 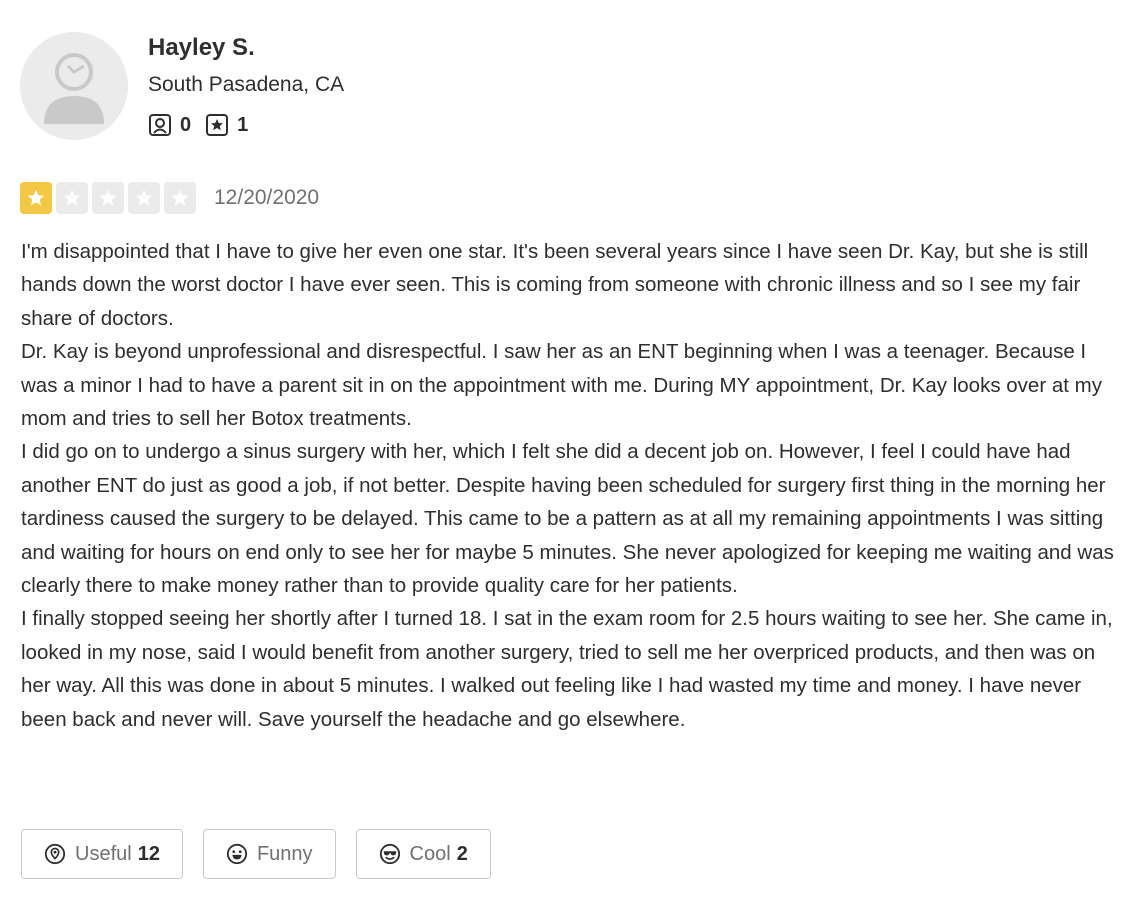 What do you see at coordinates (243, 124) in the screenshot?
I see `reviews-count: 1` at bounding box center [243, 124].